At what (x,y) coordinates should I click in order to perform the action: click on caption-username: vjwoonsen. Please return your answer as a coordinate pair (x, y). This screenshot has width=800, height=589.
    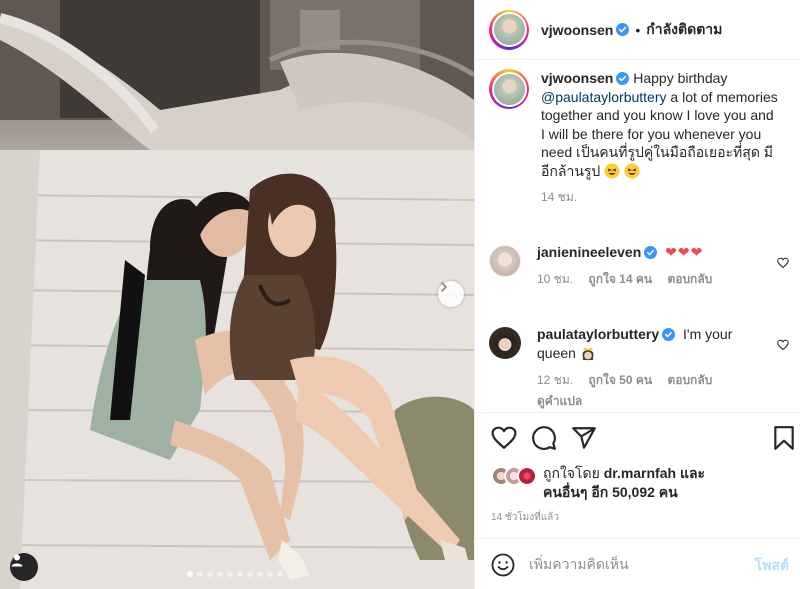
    Looking at the image, I should click on (577, 78).